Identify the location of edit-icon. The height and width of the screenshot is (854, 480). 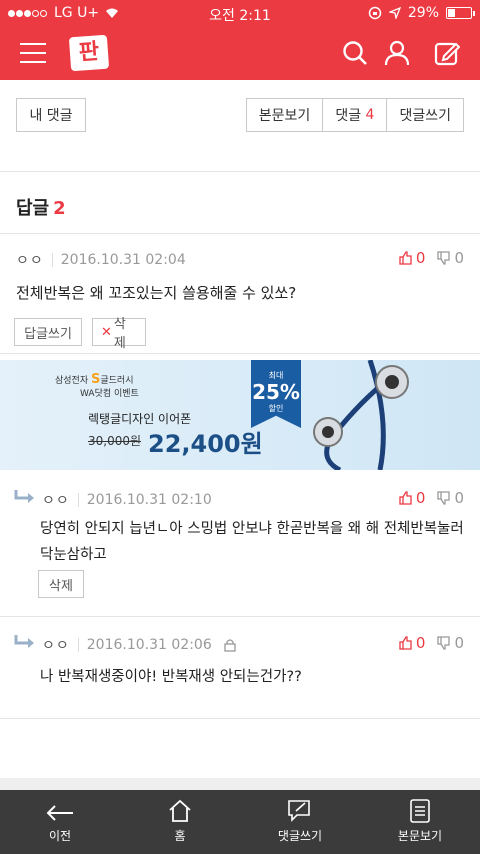
(447, 53).